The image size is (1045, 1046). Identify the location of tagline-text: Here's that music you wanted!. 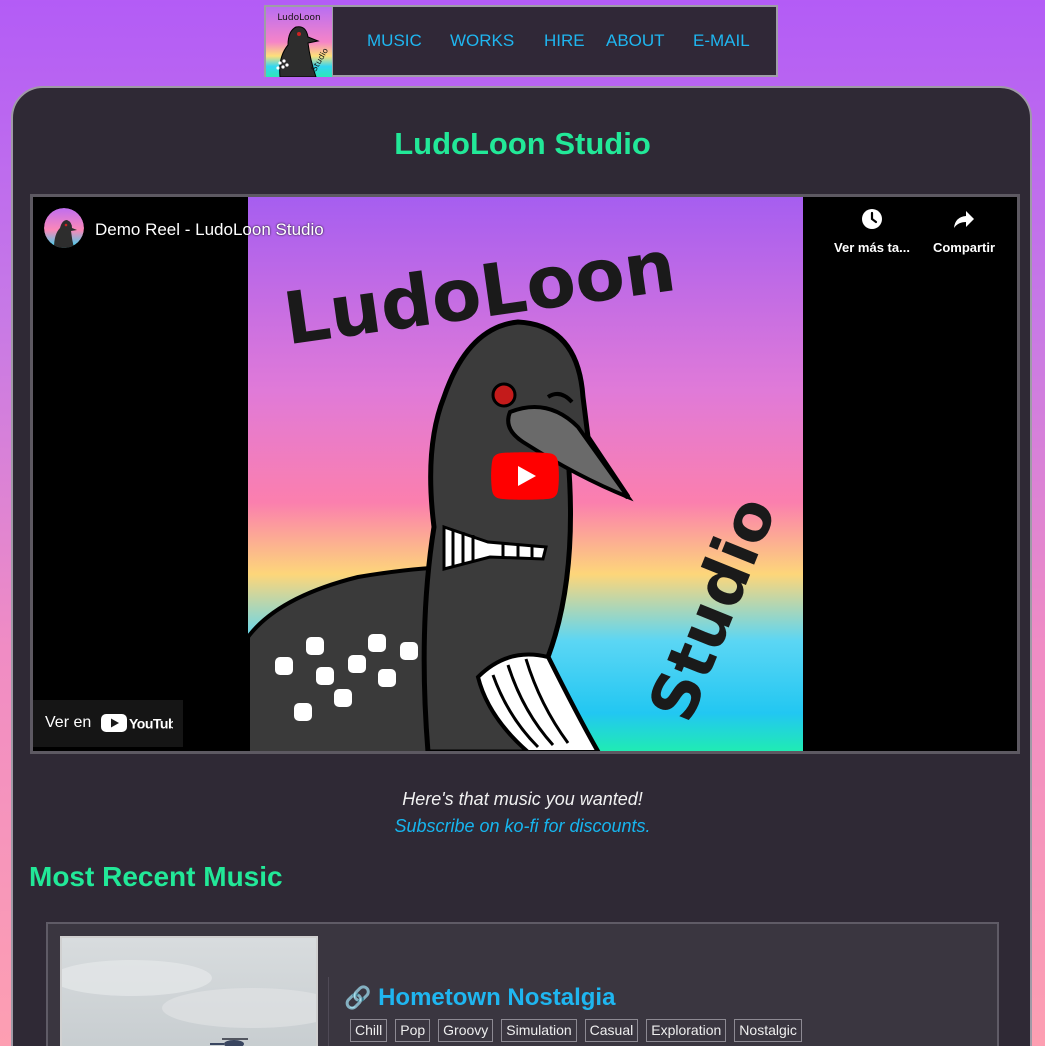
(522, 799).